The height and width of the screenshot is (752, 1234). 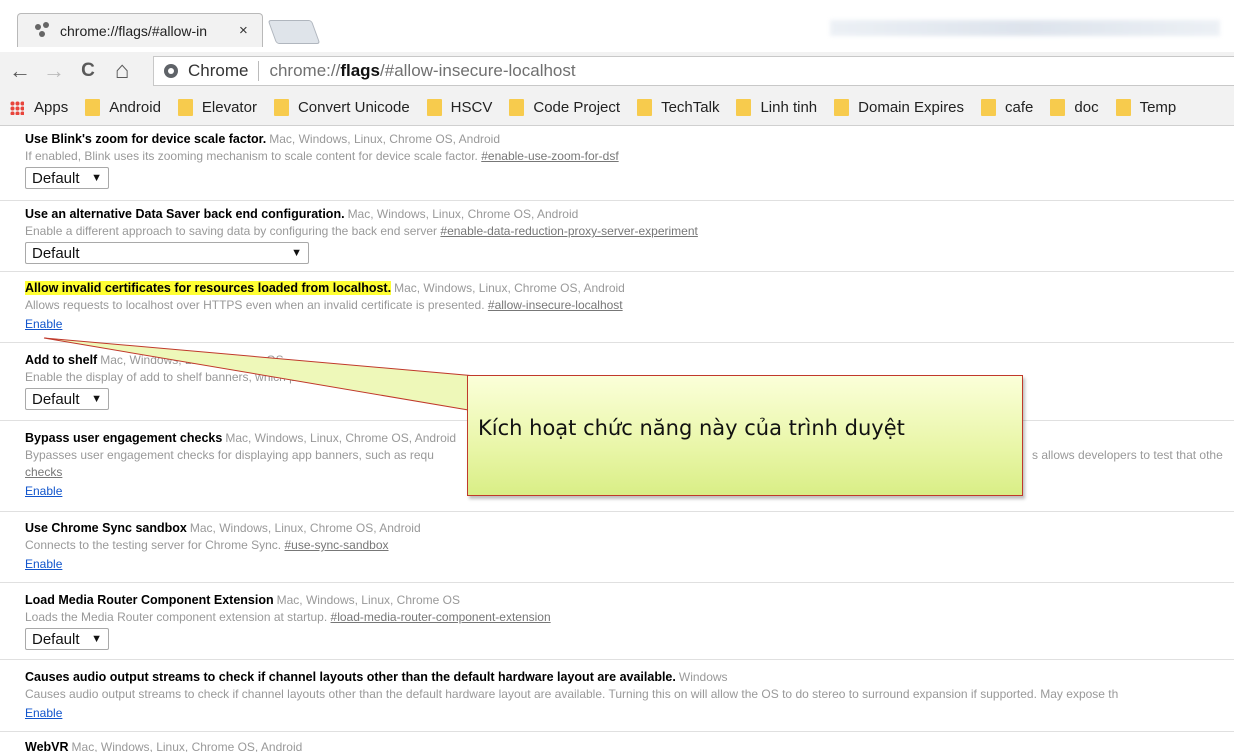 What do you see at coordinates (690, 107) in the screenshot?
I see `bookmark-label: TechTalk` at bounding box center [690, 107].